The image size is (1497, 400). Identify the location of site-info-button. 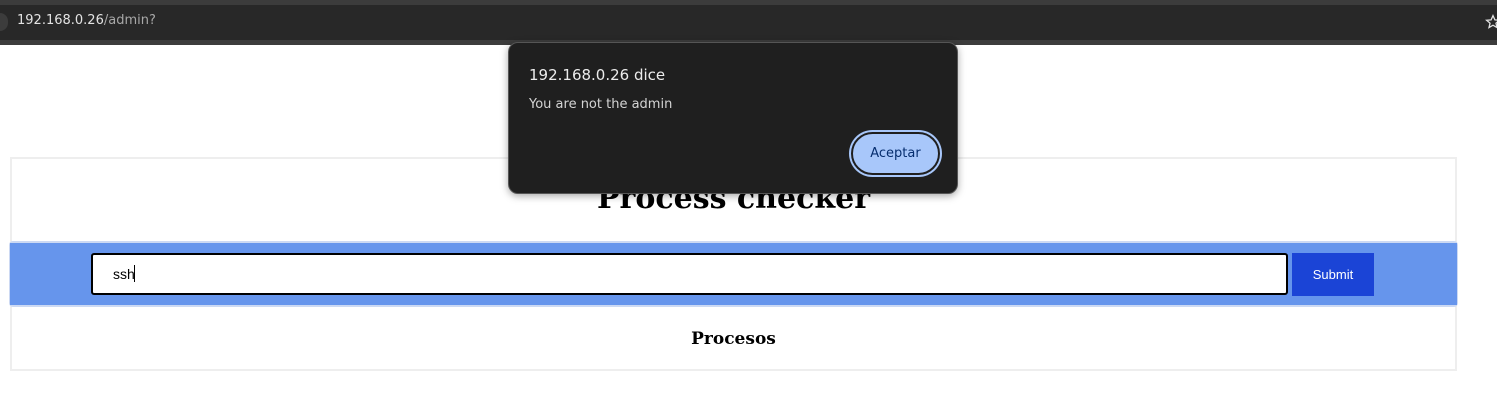
(4, 22).